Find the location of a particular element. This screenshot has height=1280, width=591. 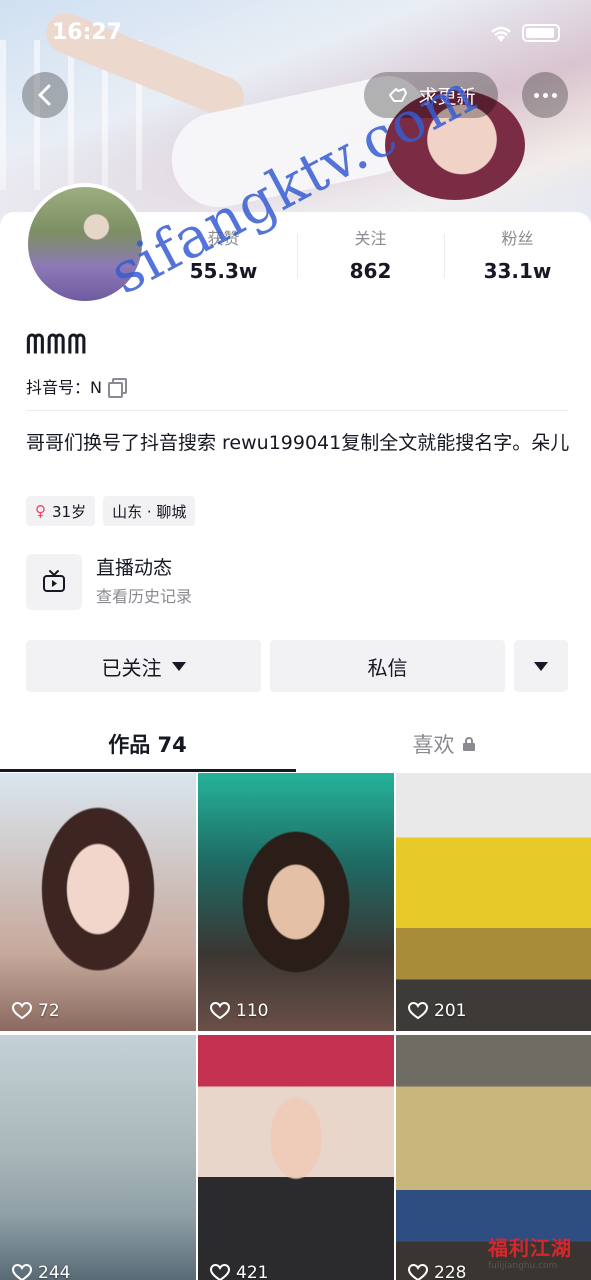

video-like-count: 72 is located at coordinates (36, 1011).